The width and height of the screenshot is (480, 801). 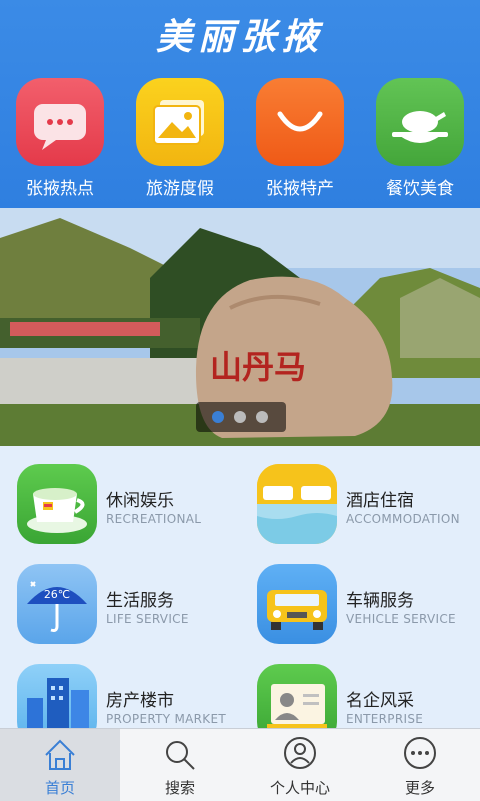 I want to click on category-food: 餐饮美食, so click(x=420, y=138).